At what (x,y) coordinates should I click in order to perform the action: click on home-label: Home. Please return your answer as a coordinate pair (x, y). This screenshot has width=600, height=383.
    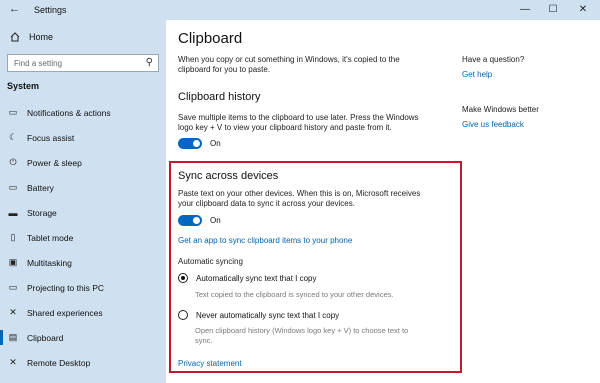
    Looking at the image, I should click on (41, 37).